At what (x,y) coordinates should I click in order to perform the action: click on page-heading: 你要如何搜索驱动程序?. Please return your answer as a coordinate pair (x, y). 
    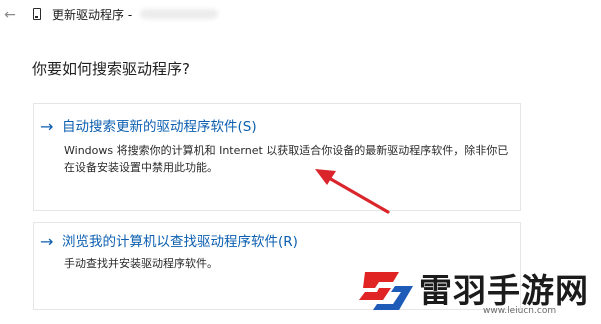
    Looking at the image, I should click on (111, 69).